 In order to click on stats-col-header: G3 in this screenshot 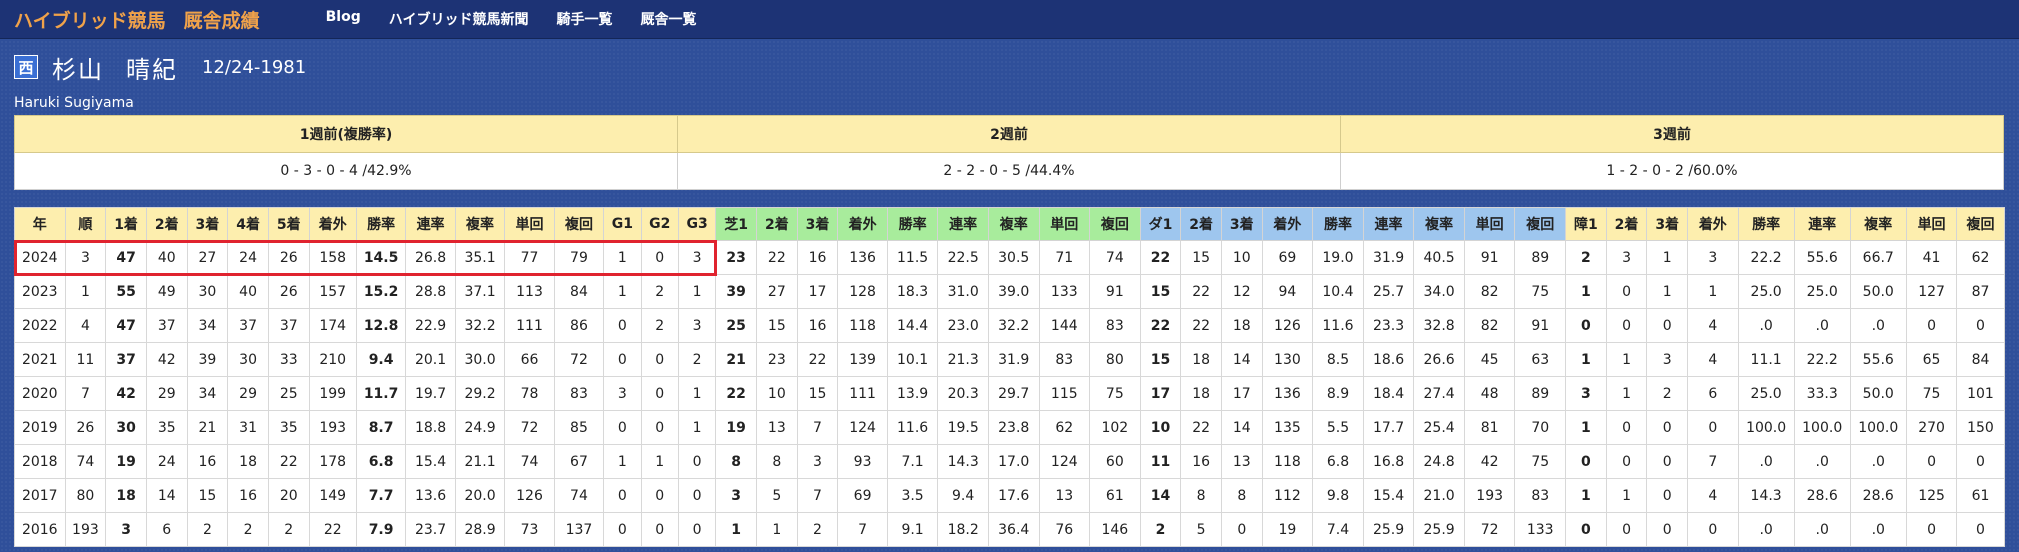, I will do `click(697, 224)`.